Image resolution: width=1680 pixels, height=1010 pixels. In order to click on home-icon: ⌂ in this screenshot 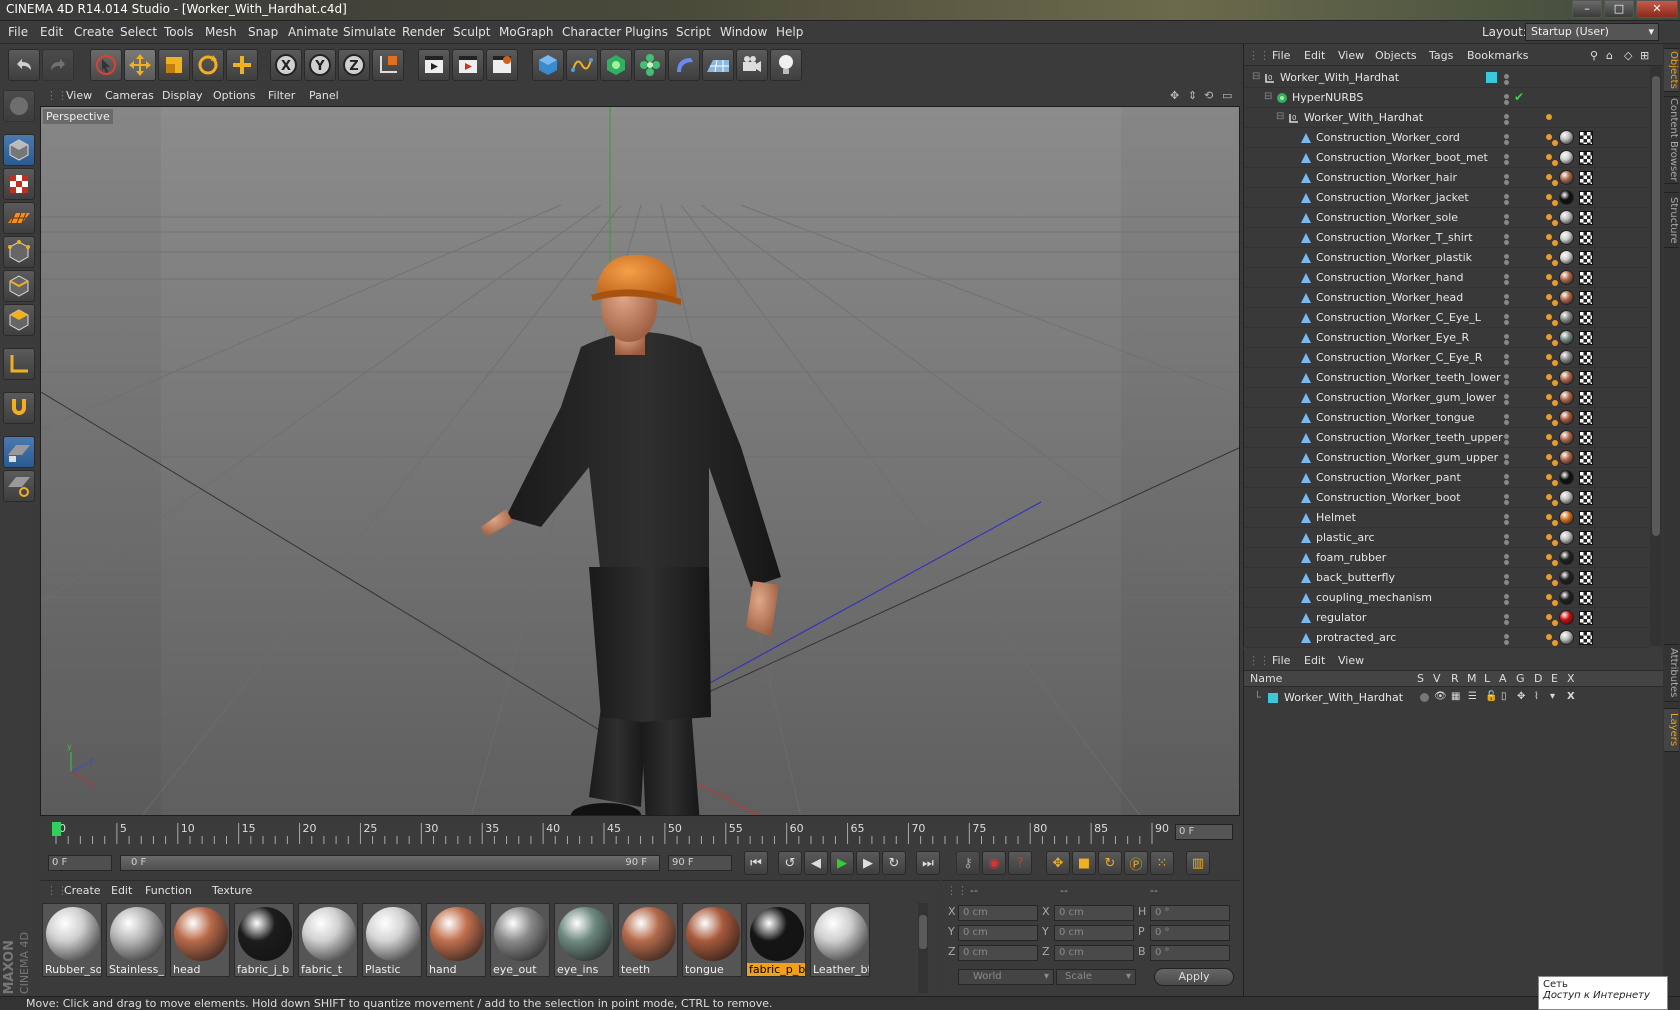, I will do `click(1609, 55)`.